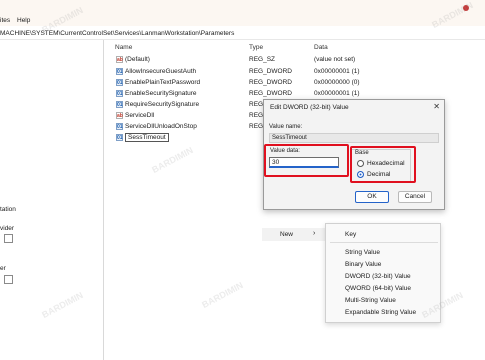 The height and width of the screenshot is (360, 485). Describe the element at coordinates (161, 93) in the screenshot. I see `value-name: EnableSecuritySignature` at that location.